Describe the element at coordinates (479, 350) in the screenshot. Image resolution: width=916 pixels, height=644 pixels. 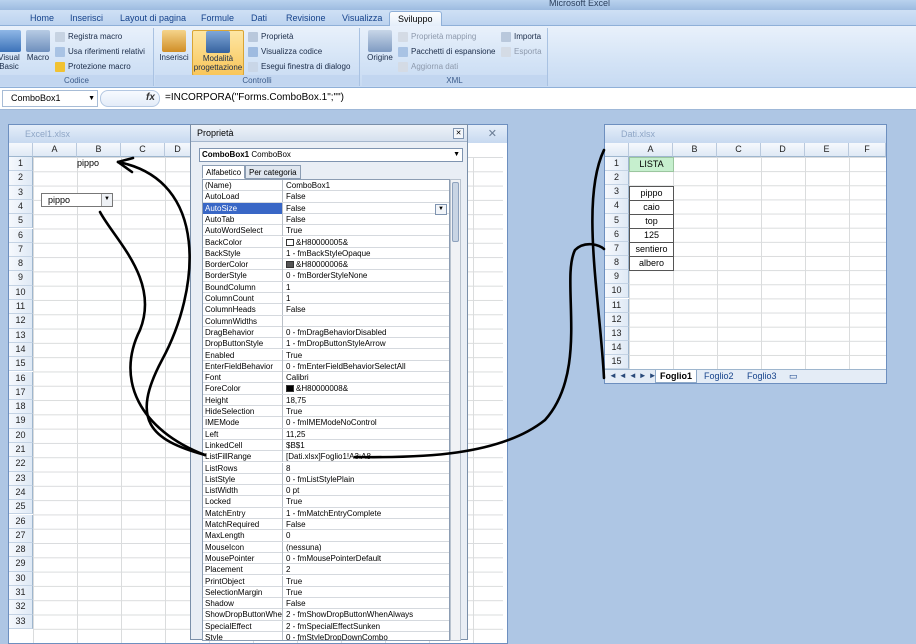
I see `annotation-arrow-list` at that location.